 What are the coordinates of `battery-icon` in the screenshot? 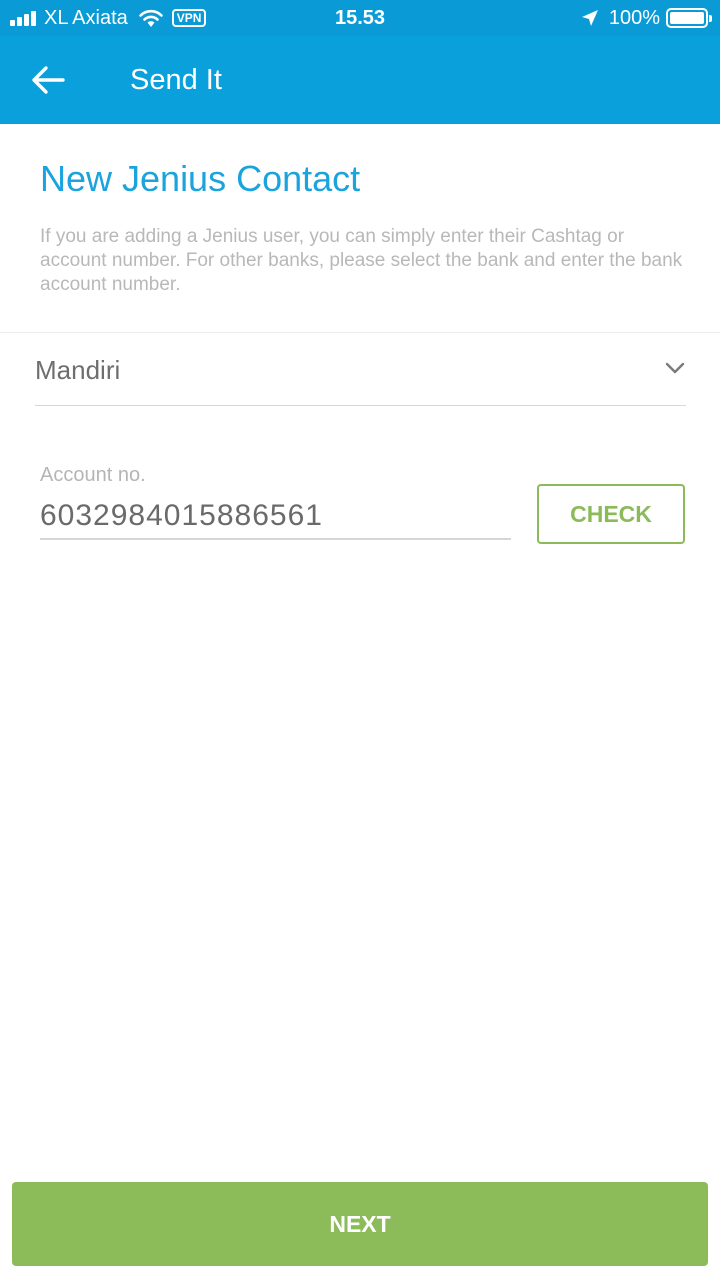 It's located at (689, 18).